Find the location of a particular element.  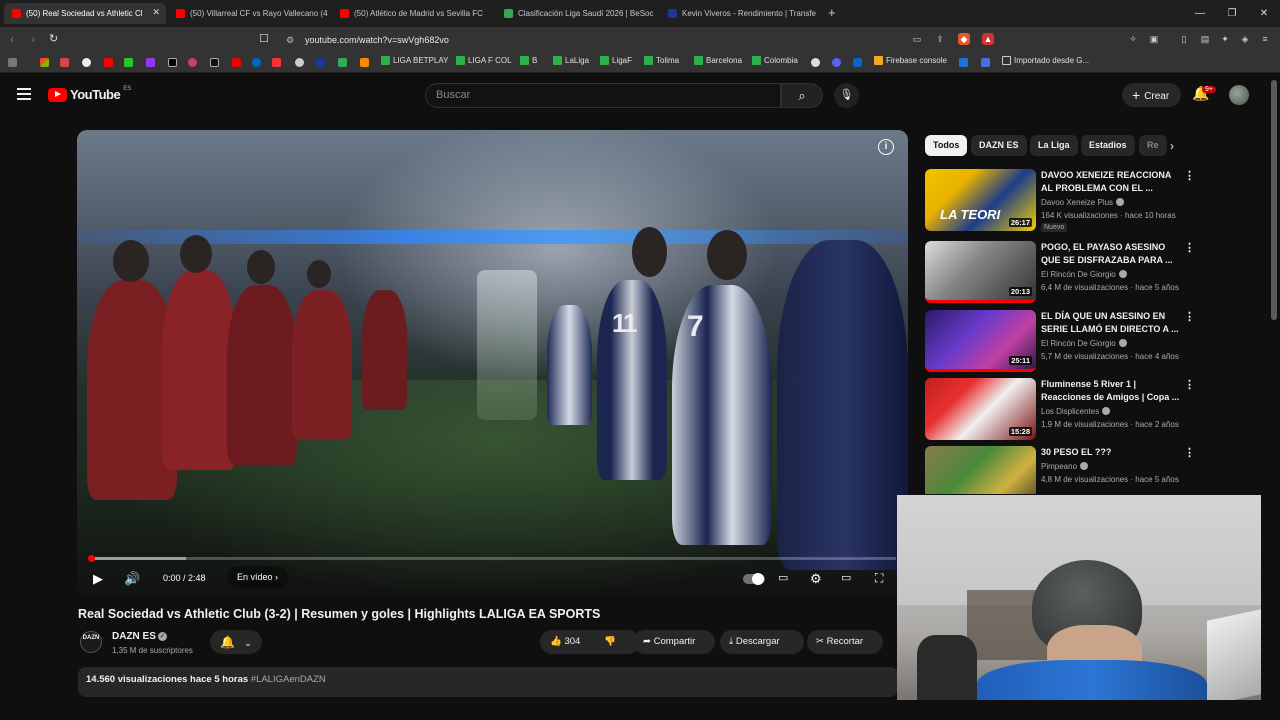

settings-gear-icon: ⚙ is located at coordinates (816, 579).